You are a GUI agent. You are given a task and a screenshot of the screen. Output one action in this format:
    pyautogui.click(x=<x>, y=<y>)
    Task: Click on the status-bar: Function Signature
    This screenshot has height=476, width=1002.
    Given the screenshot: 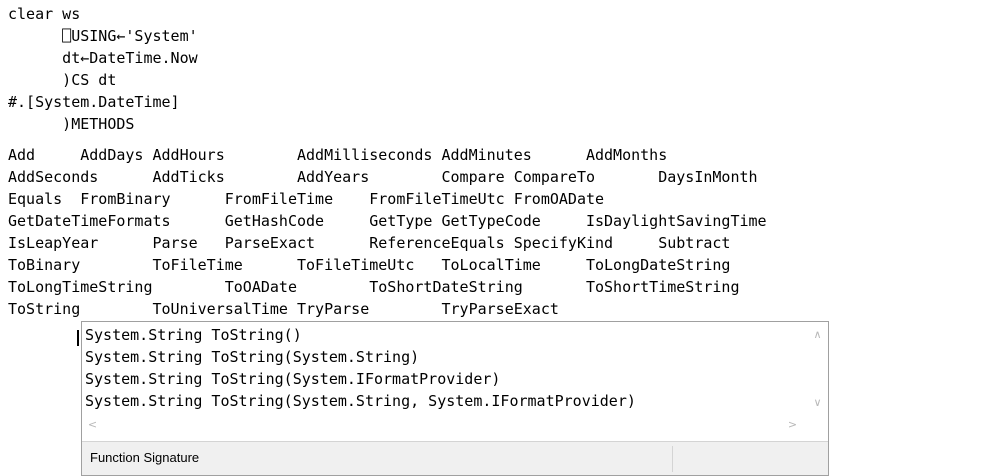 What is the action you would take?
    pyautogui.click(x=455, y=458)
    